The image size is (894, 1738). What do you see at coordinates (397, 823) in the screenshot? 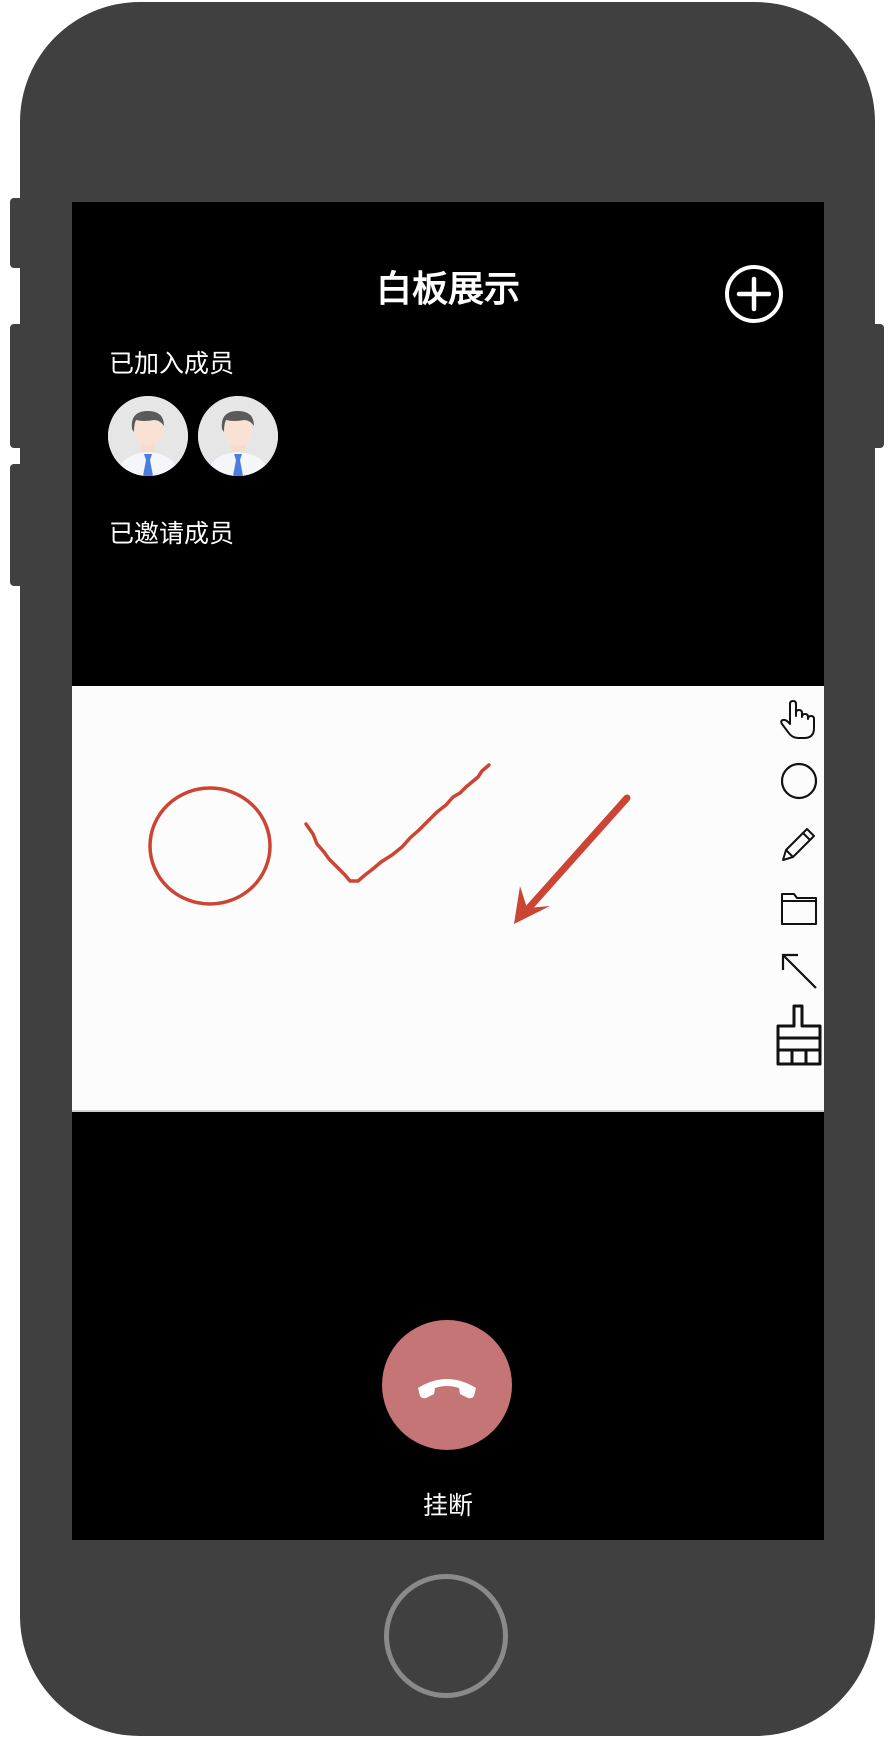
I see `drawn-checkmark` at bounding box center [397, 823].